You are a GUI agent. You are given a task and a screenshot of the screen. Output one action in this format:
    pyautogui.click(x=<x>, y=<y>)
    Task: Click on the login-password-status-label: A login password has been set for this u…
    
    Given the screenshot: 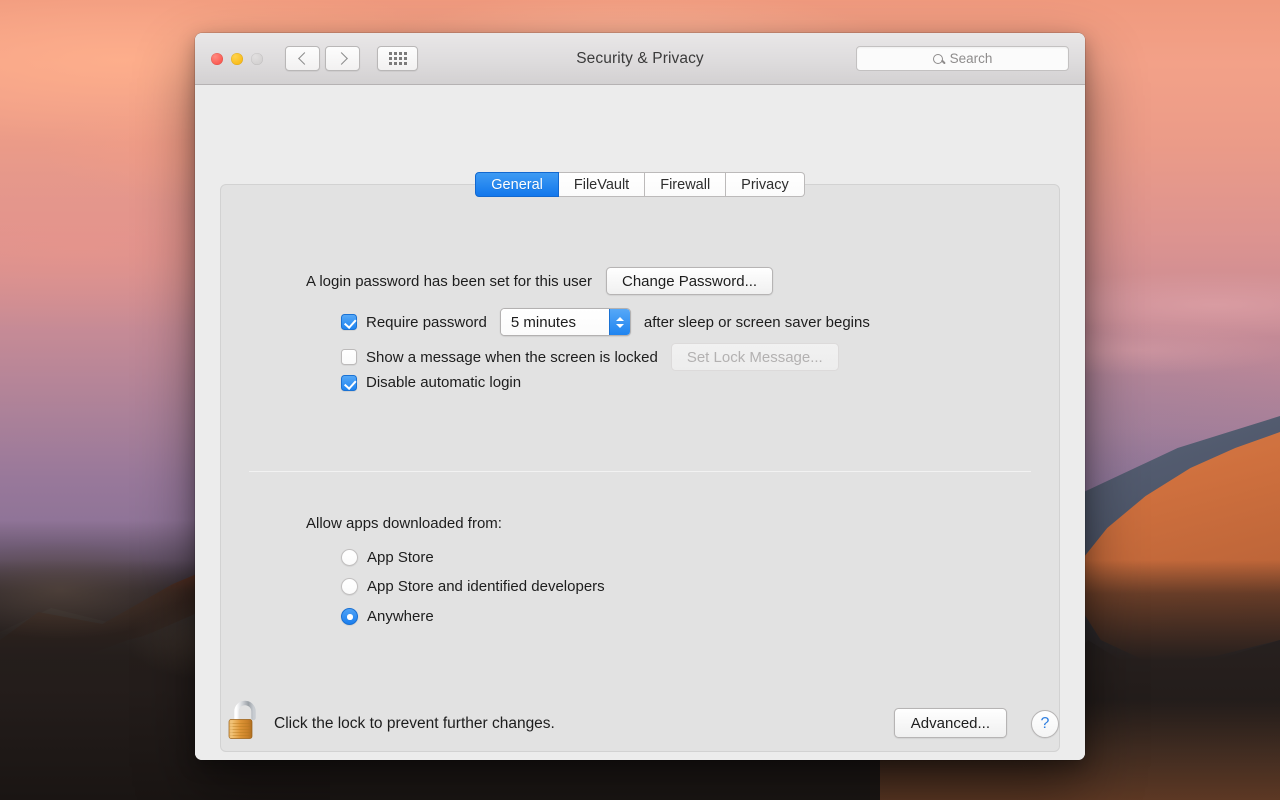 What is the action you would take?
    pyautogui.click(x=449, y=281)
    